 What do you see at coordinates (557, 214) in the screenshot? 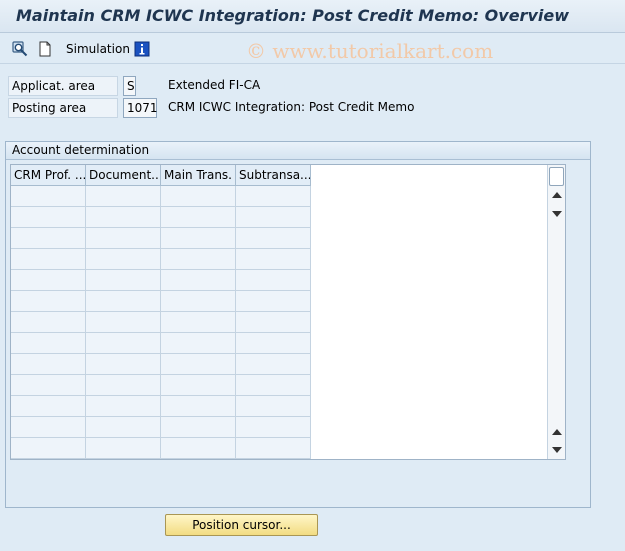
I see `scroll-down-top-icon` at bounding box center [557, 214].